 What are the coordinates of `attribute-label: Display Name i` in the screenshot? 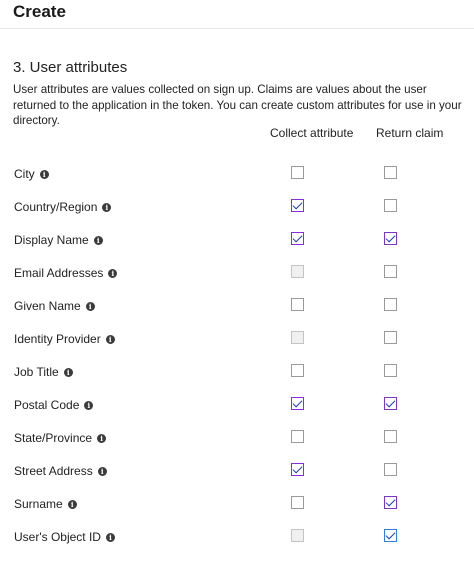 It's located at (58, 240).